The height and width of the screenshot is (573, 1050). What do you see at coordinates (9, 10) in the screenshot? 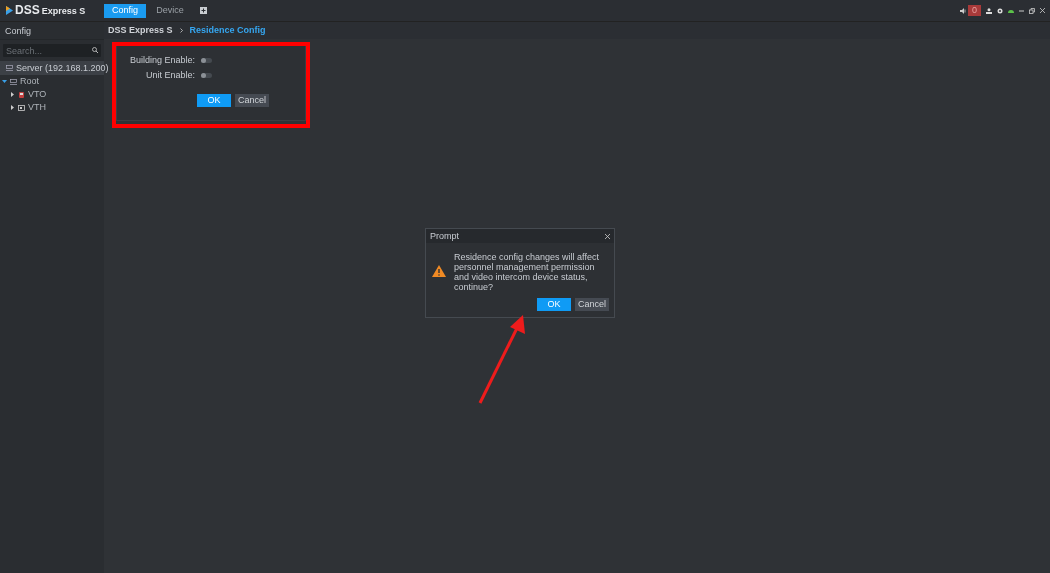
I see `logo-icon` at bounding box center [9, 10].